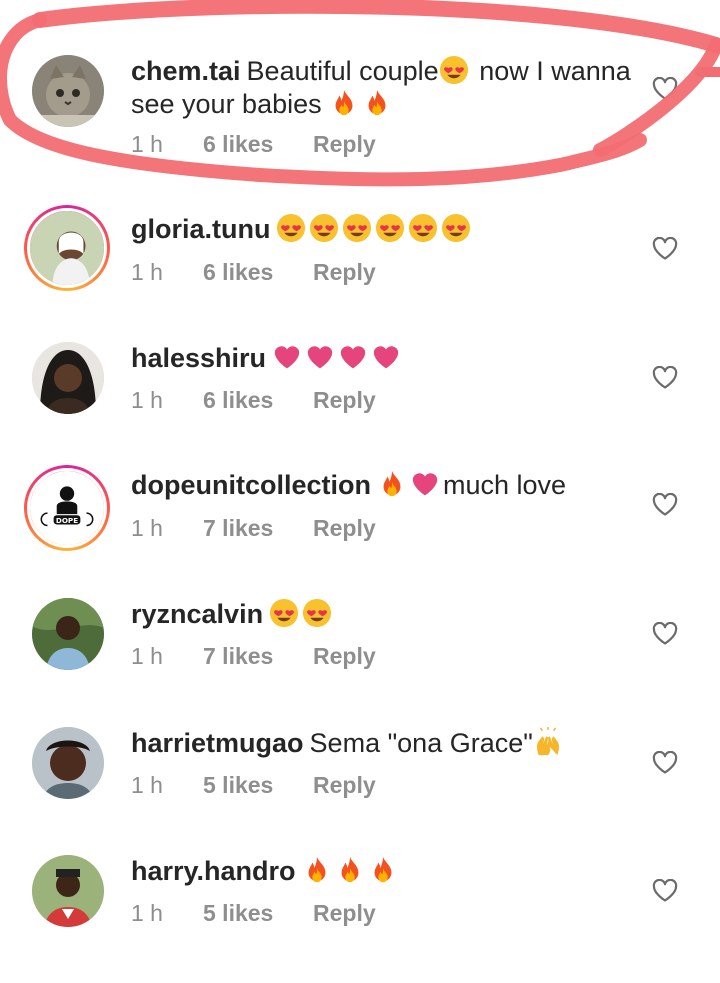 The width and height of the screenshot is (720, 983). I want to click on avatar-story-ring, so click(67, 248).